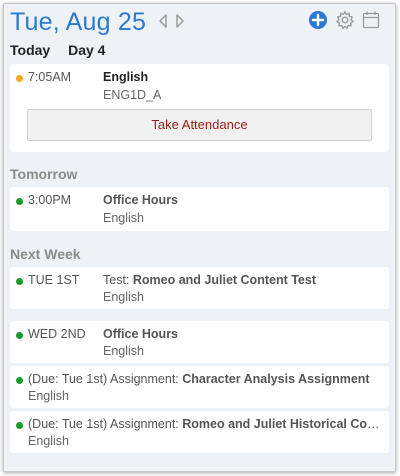 Image resolution: width=400 pixels, height=476 pixels. I want to click on next-day-icon, so click(180, 21).